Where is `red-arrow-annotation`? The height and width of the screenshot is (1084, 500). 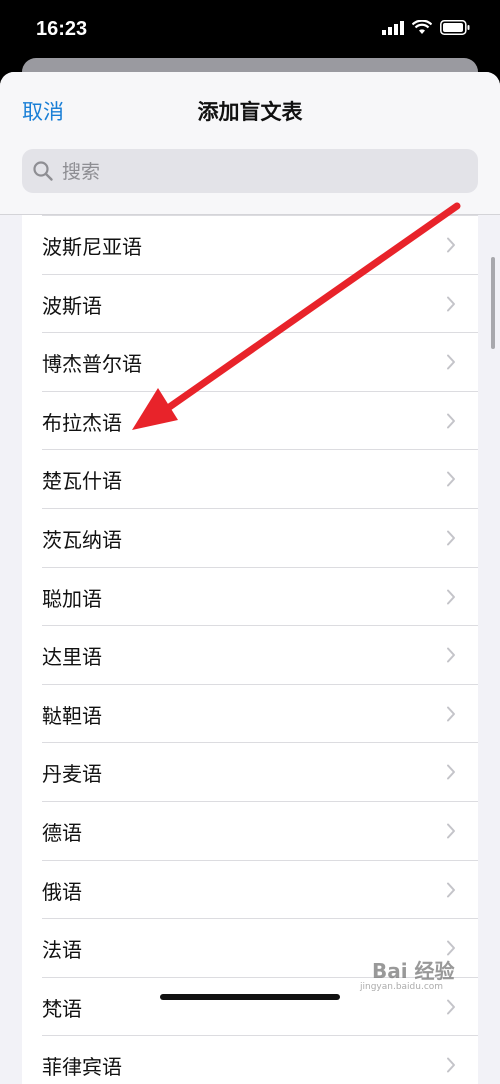 red-arrow-annotation is located at coordinates (296, 316).